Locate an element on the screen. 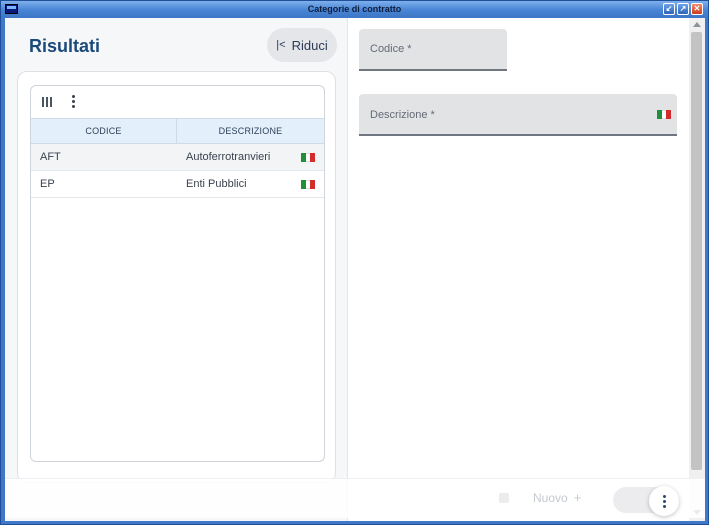  collapse-label: Riduci is located at coordinates (309, 45).